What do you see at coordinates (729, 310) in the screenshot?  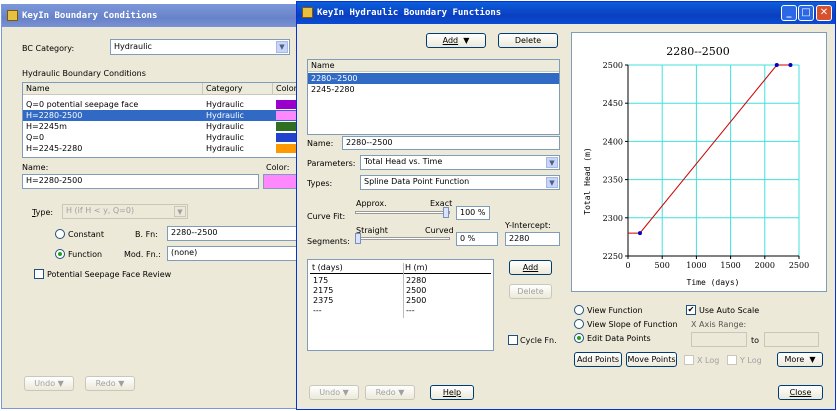 I see `auto-scale-label: Use Auto Scale` at bounding box center [729, 310].